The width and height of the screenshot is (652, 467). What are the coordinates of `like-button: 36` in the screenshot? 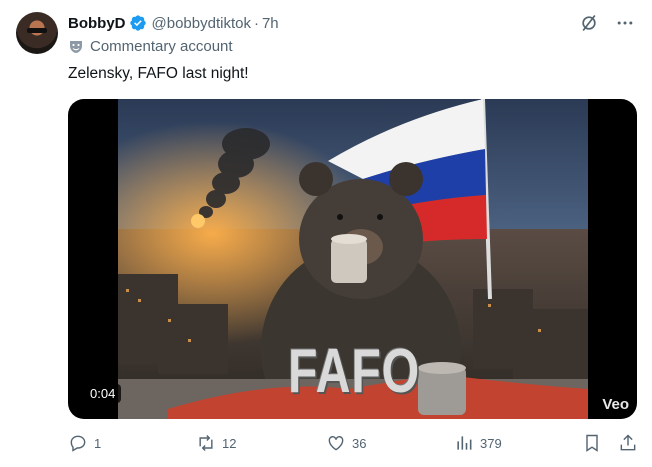 It's located at (346, 443).